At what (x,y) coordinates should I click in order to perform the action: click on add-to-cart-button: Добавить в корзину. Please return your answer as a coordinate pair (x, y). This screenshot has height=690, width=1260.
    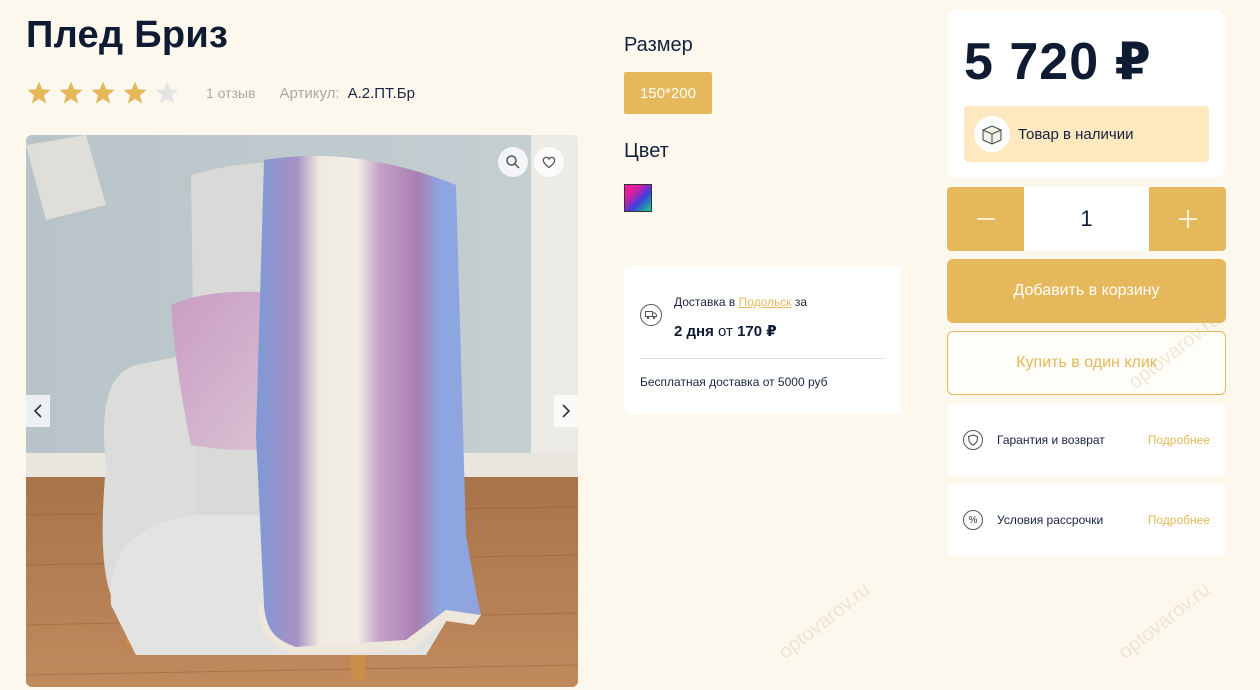
    Looking at the image, I should click on (1086, 291).